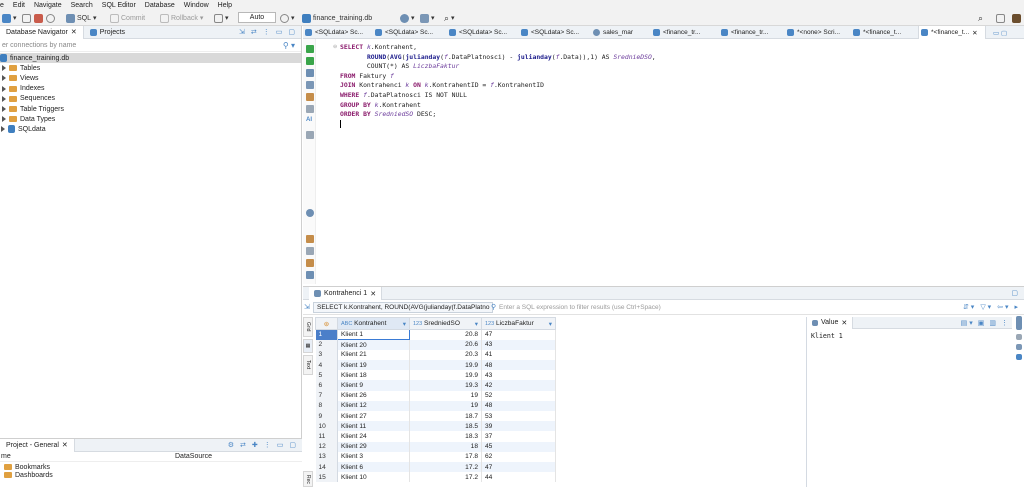 Image resolution: width=1024 pixels, height=487 pixels. What do you see at coordinates (81, 18) in the screenshot?
I see `sql-editor-button: SQL ▾` at bounding box center [81, 18].